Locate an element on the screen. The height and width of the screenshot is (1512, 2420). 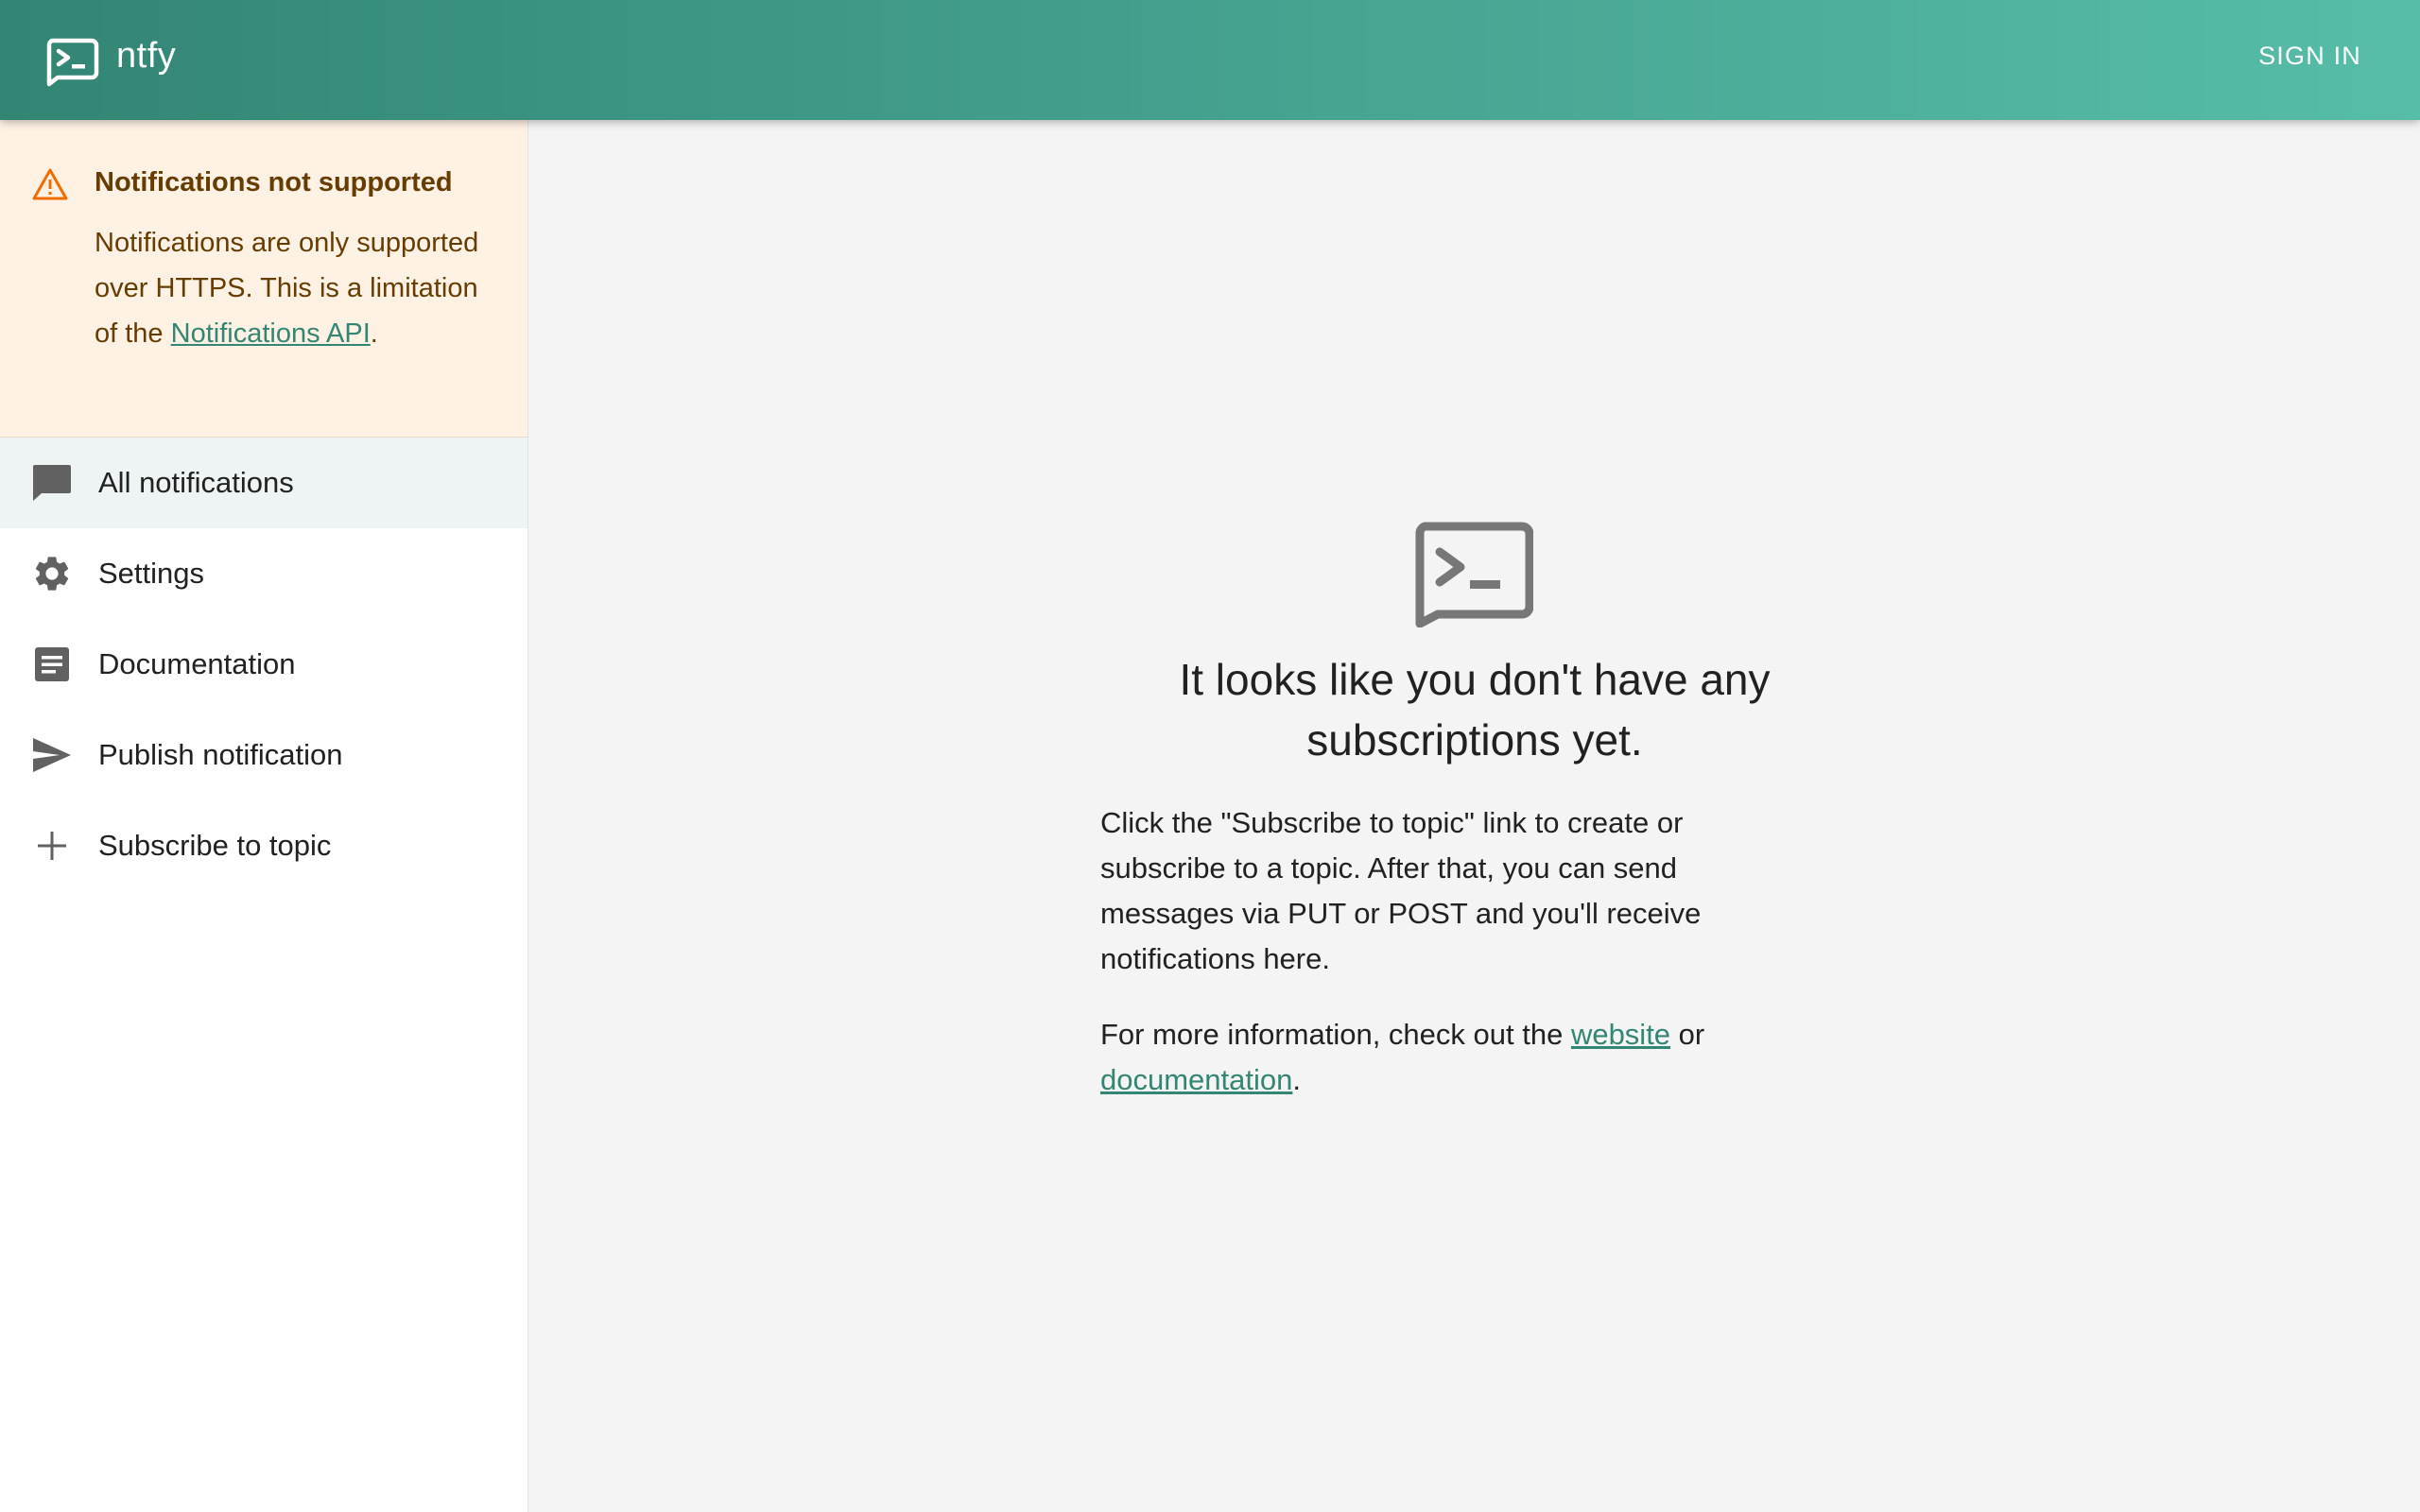
sidebar-item-all-notifications: All notifications is located at coordinates (263, 483).